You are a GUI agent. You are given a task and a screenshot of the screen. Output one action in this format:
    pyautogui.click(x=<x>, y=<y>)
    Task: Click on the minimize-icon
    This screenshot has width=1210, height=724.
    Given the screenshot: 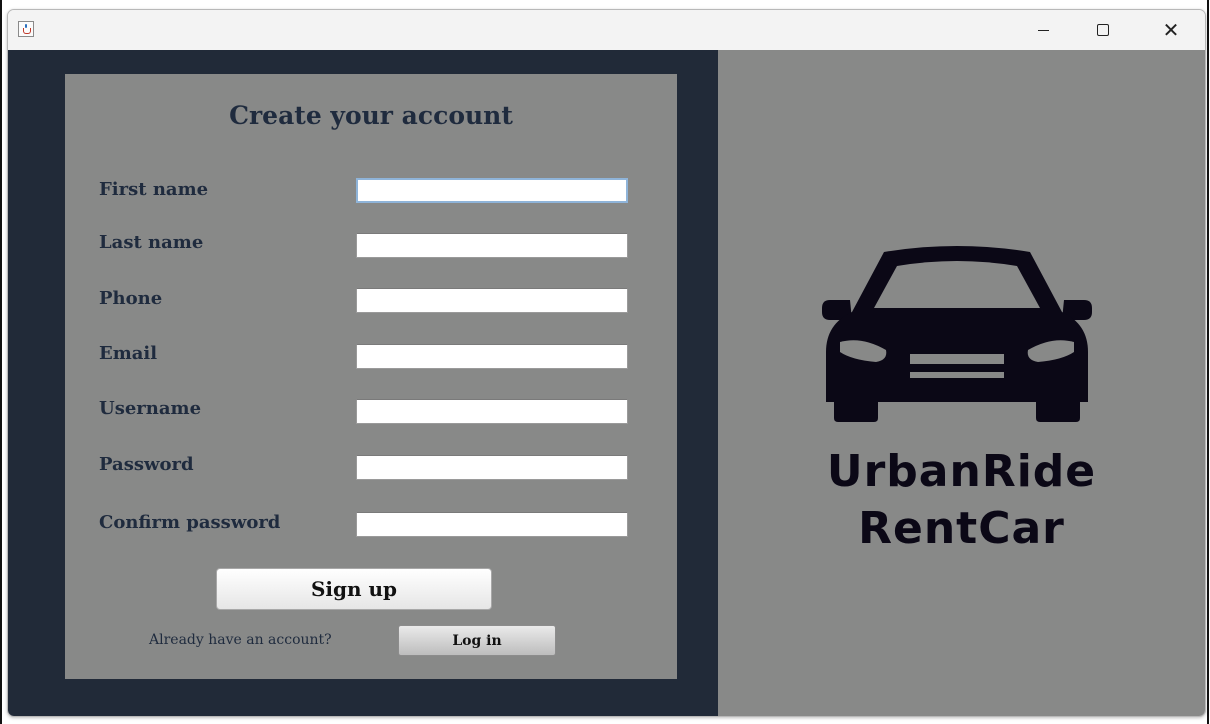 What is the action you would take?
    pyautogui.click(x=1043, y=30)
    